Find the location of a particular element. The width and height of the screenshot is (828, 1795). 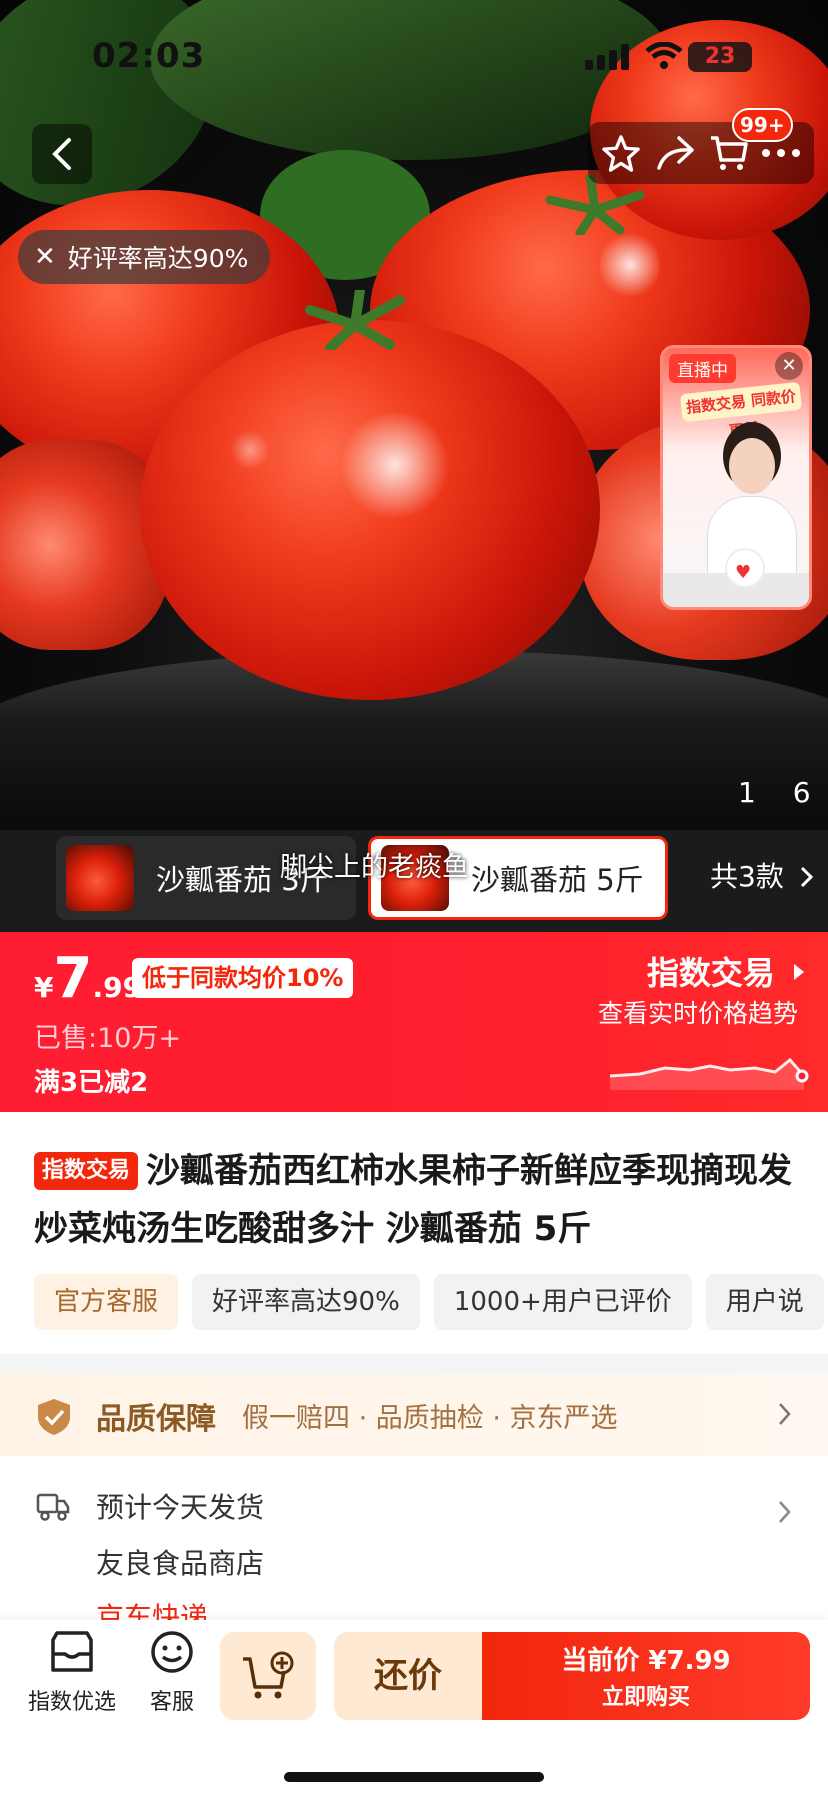

quality-guarantee-row: 品质保障 假一赔四 · 品质抽检 · 京东严选 is located at coordinates (414, 1415).